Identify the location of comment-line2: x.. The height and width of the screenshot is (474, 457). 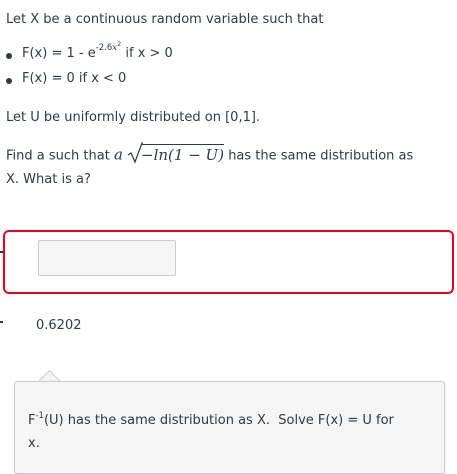
(34, 443).